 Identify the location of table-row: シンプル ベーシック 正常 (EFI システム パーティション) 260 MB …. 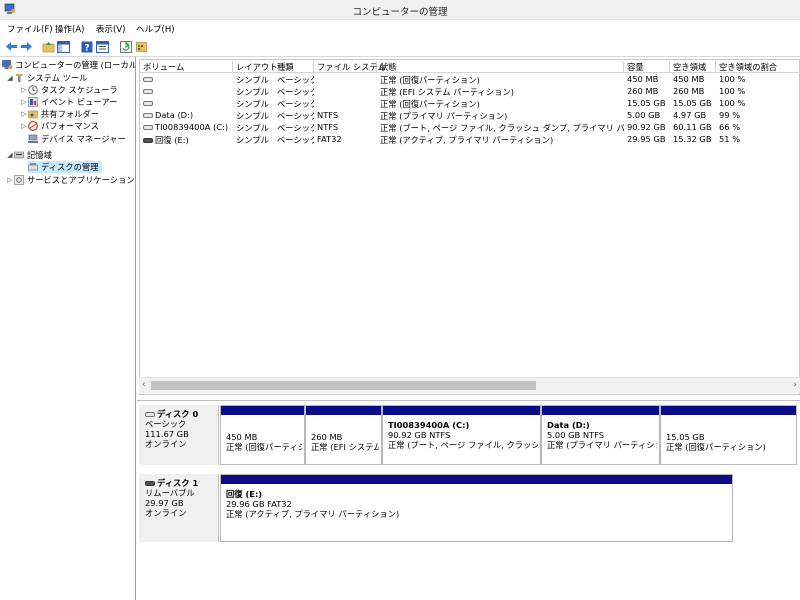
(469, 92).